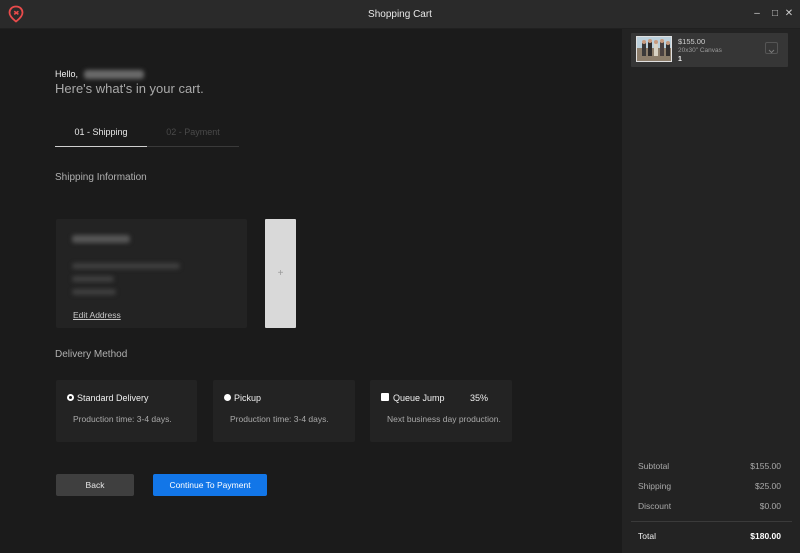 This screenshot has width=800, height=553. I want to click on back-button: Back, so click(95, 485).